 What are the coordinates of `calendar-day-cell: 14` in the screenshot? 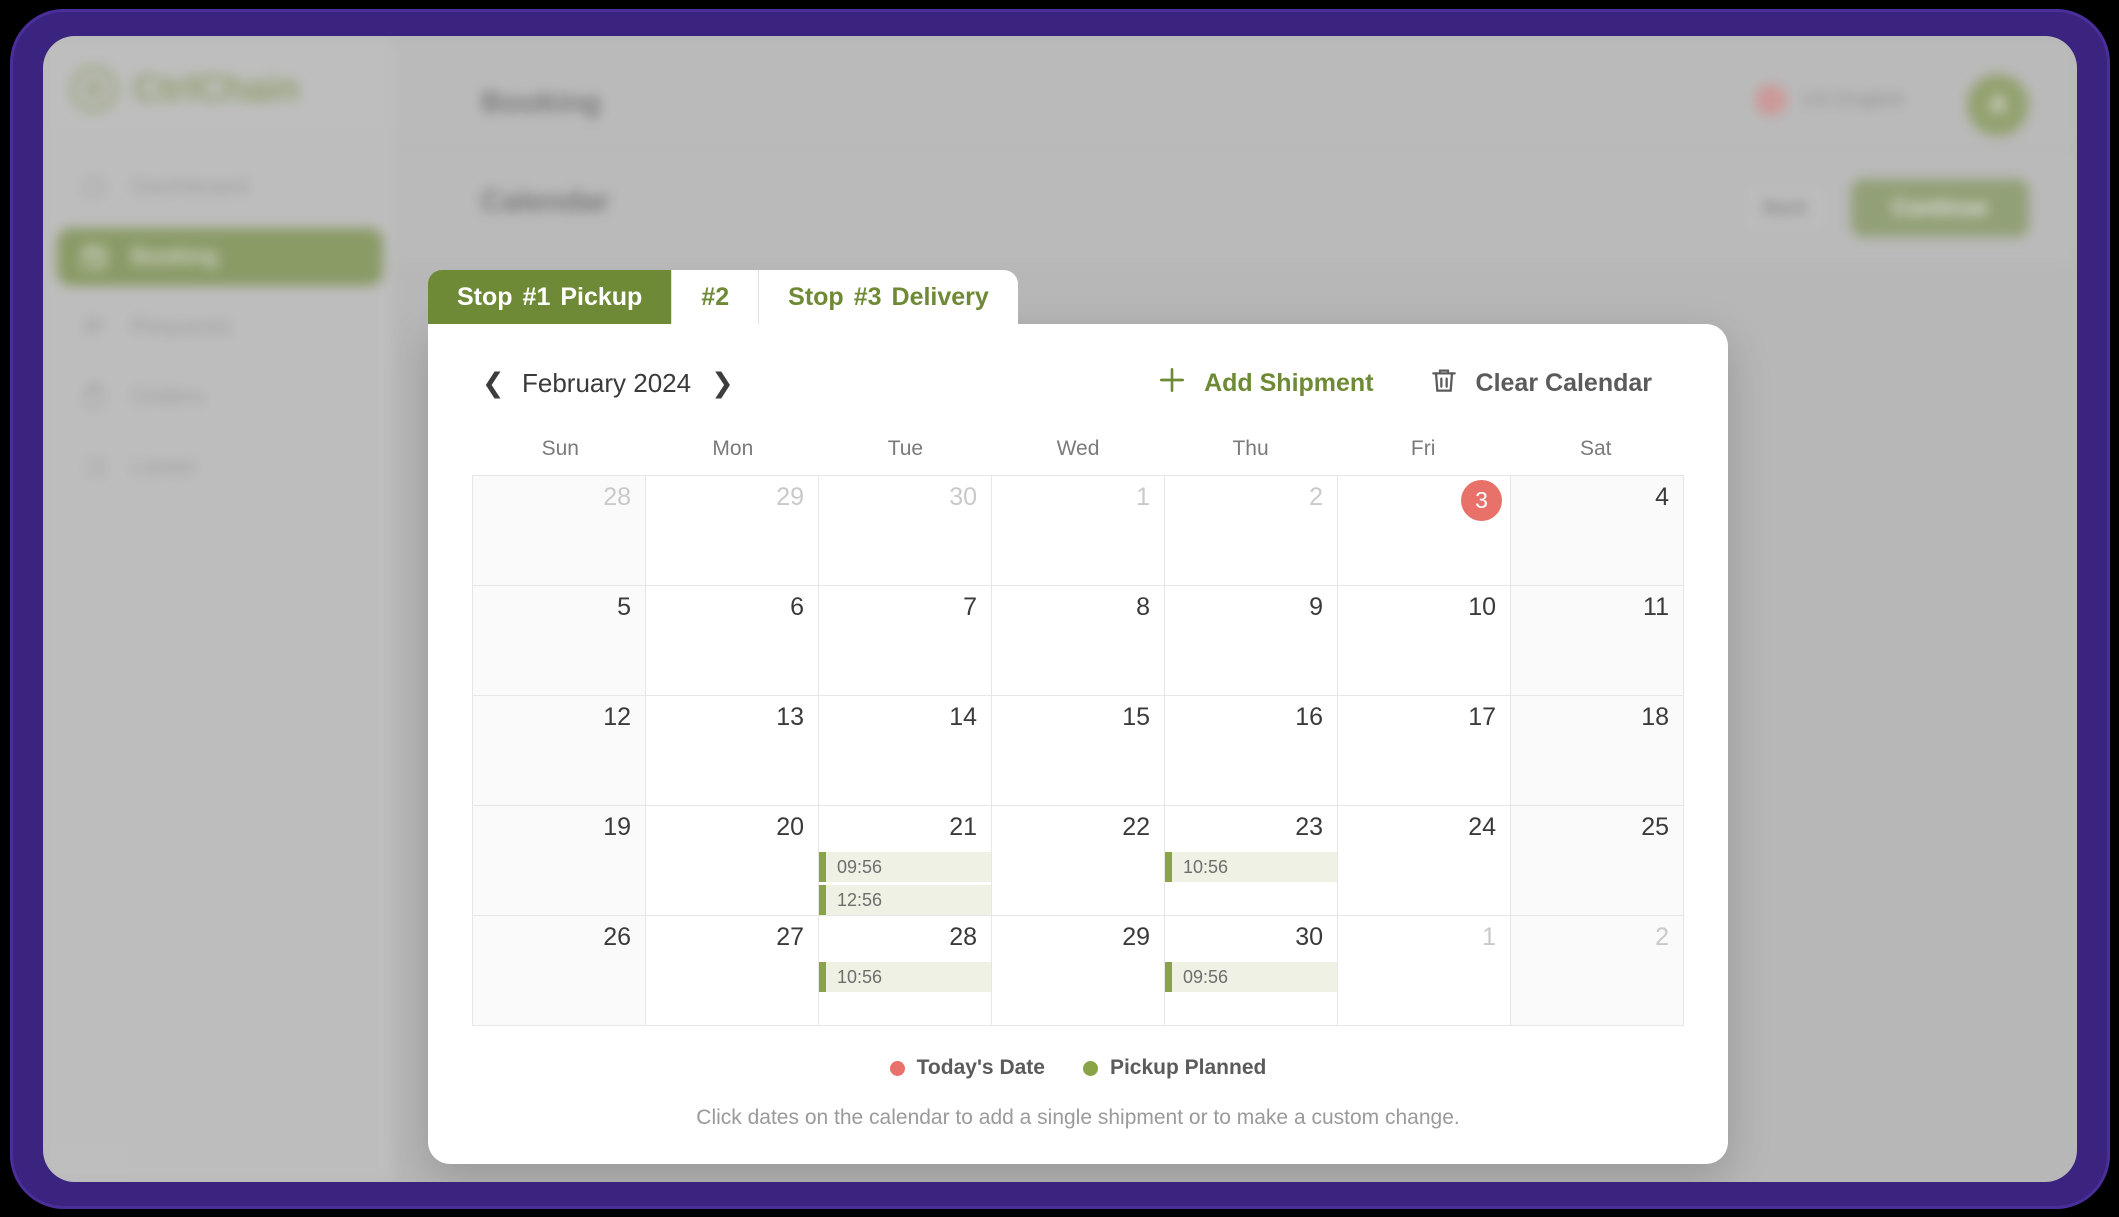 It's located at (905, 751).